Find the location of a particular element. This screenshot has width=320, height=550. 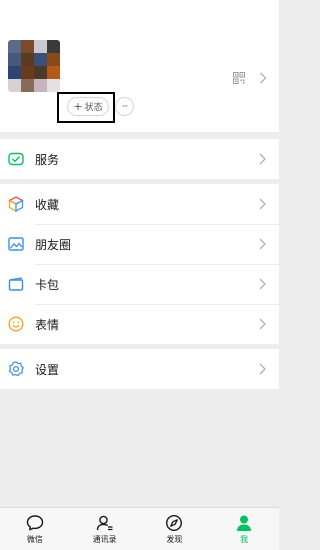

avatar is located at coordinates (34, 66).